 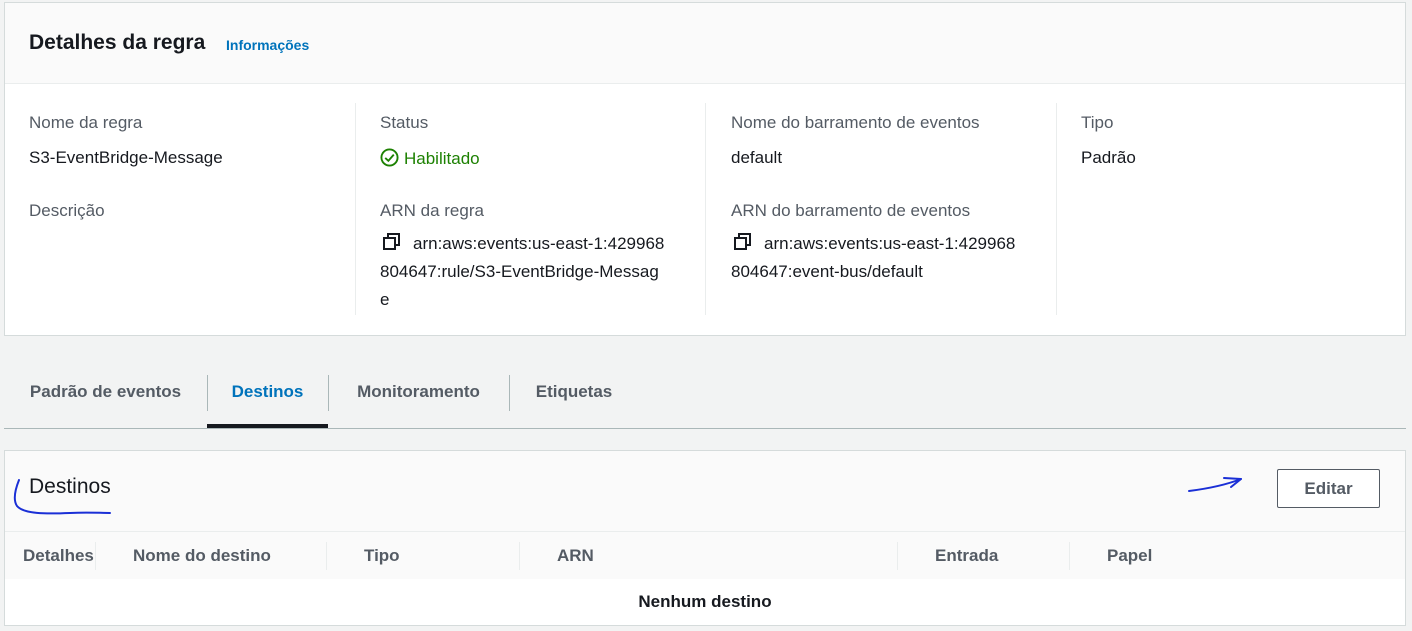 What do you see at coordinates (757, 157) in the screenshot?
I see `bus-name-value: default` at bounding box center [757, 157].